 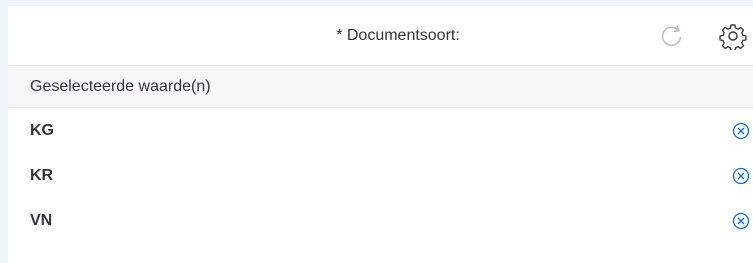 I want to click on panel-title: * Documentsoort:, so click(x=398, y=35).